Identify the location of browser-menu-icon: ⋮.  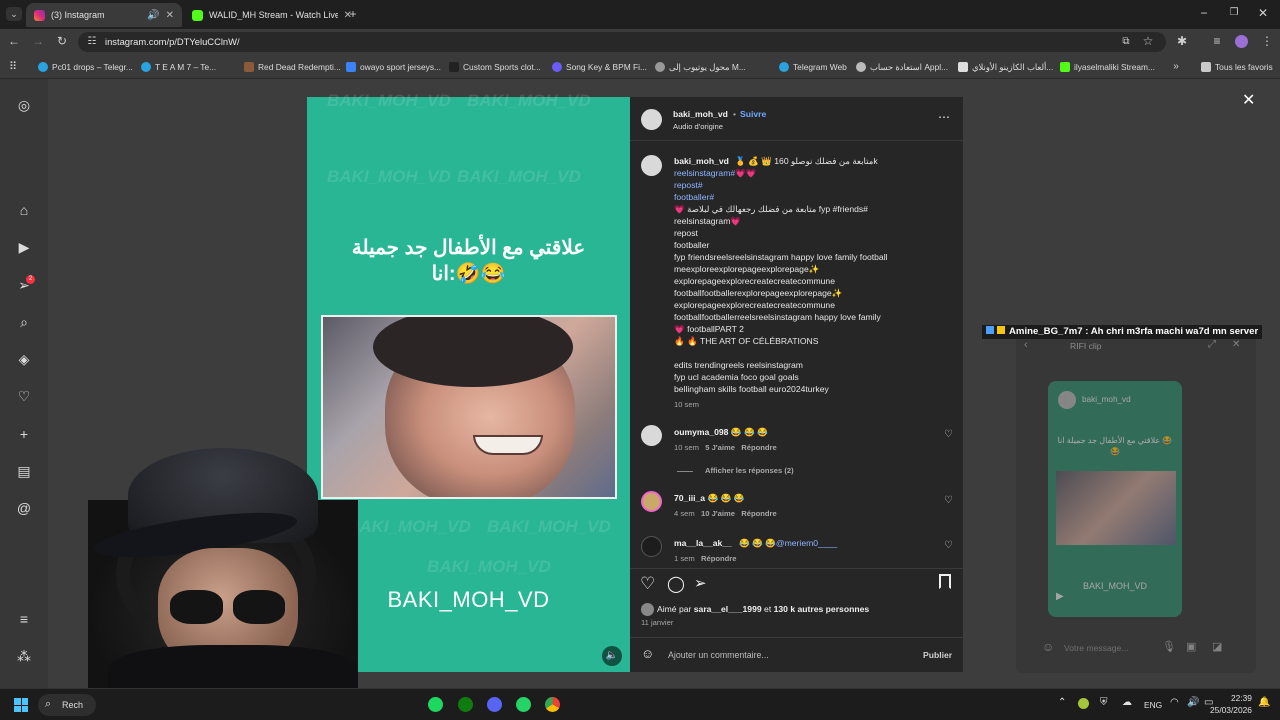
(1267, 41).